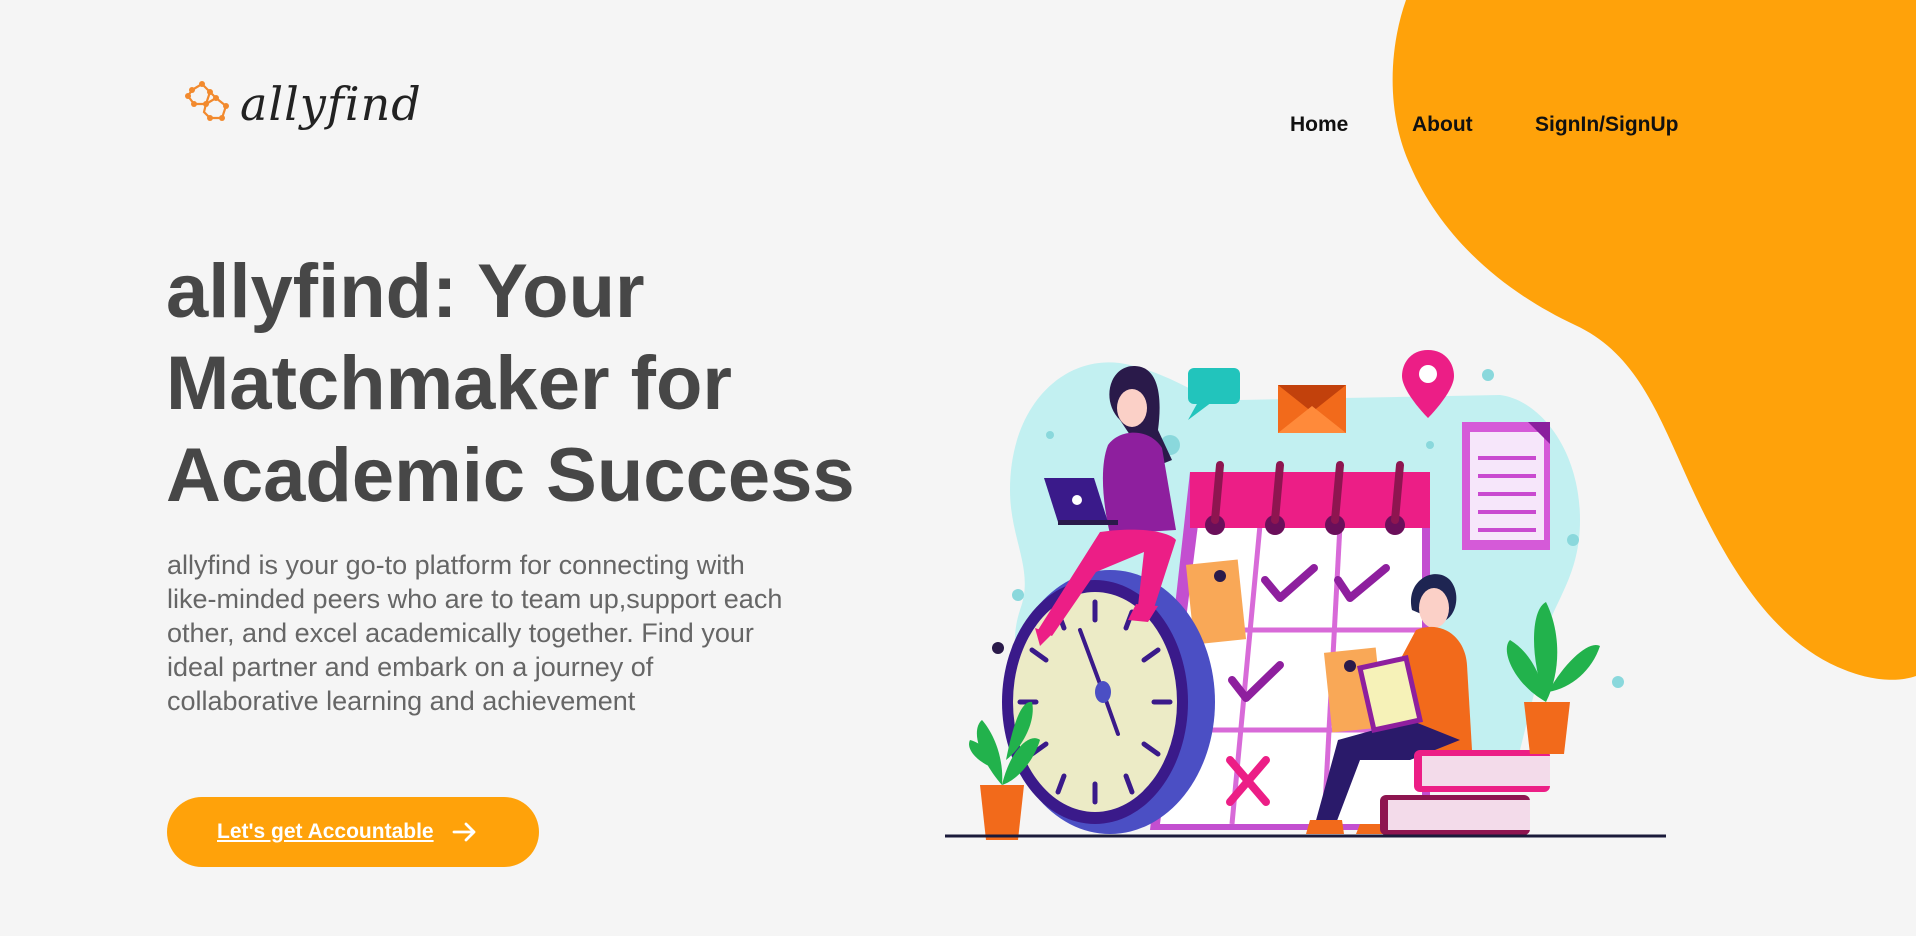 This screenshot has width=1916, height=936. I want to click on arrow-right-icon, so click(465, 832).